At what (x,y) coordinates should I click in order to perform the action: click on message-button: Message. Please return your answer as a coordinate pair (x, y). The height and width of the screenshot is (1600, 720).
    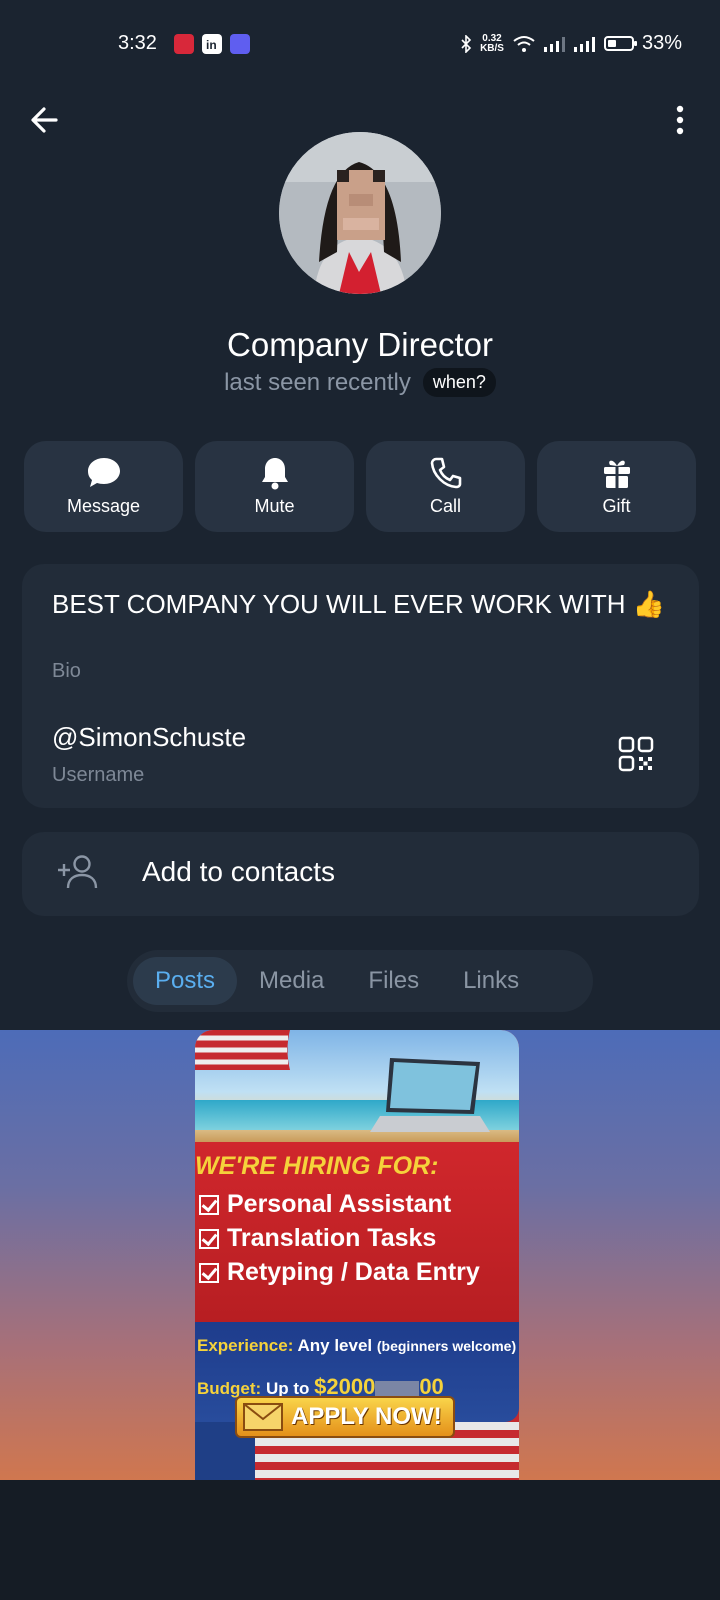
    Looking at the image, I should click on (103, 486).